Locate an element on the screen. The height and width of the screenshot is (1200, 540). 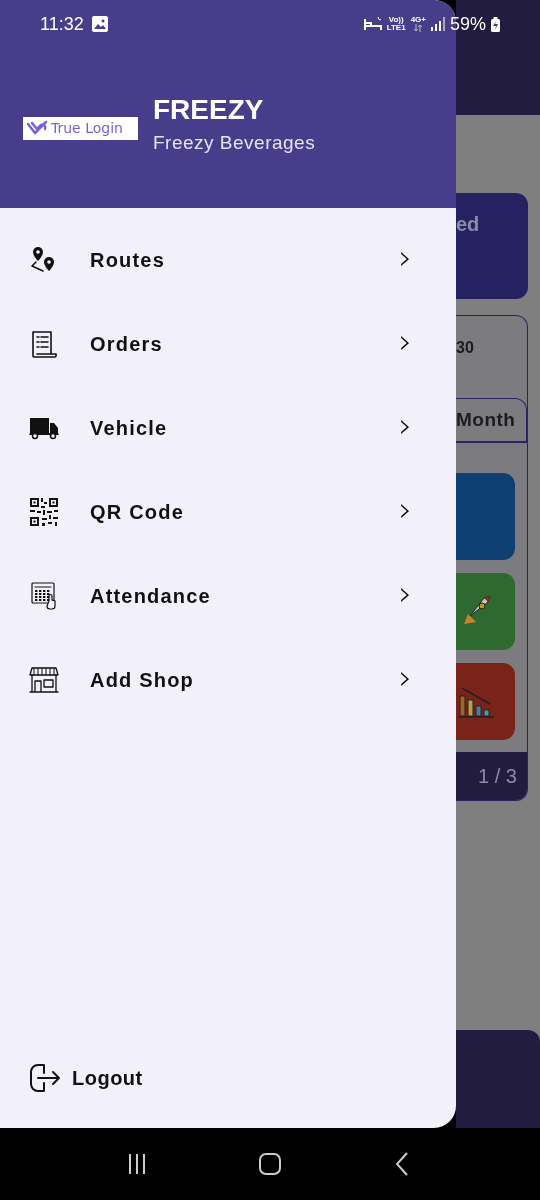
lte-label: LTE1 is located at coordinates (396, 28).